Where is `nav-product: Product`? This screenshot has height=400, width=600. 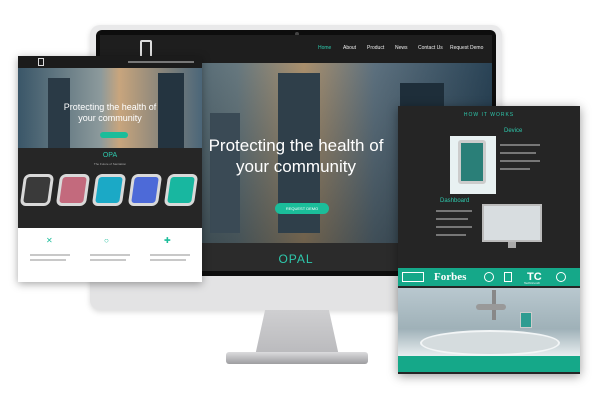 nav-product: Product is located at coordinates (375, 48).